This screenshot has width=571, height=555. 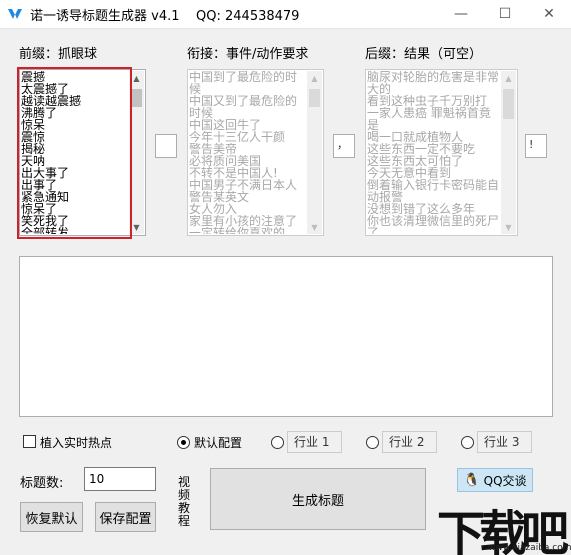 I want to click on list-item: 今天无意中看到, so click(x=434, y=173).